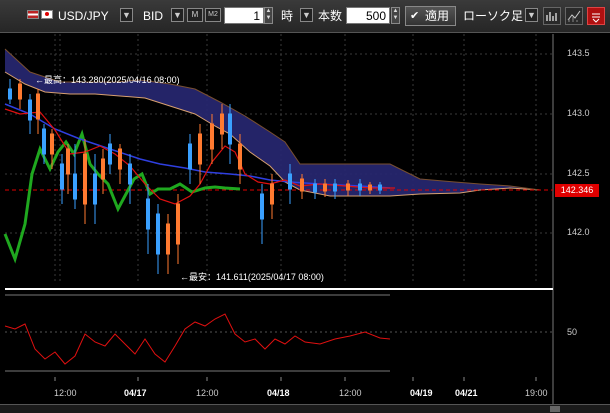  Describe the element at coordinates (305, 408) in the screenshot. I see `horizontal-scrollbar` at that location.